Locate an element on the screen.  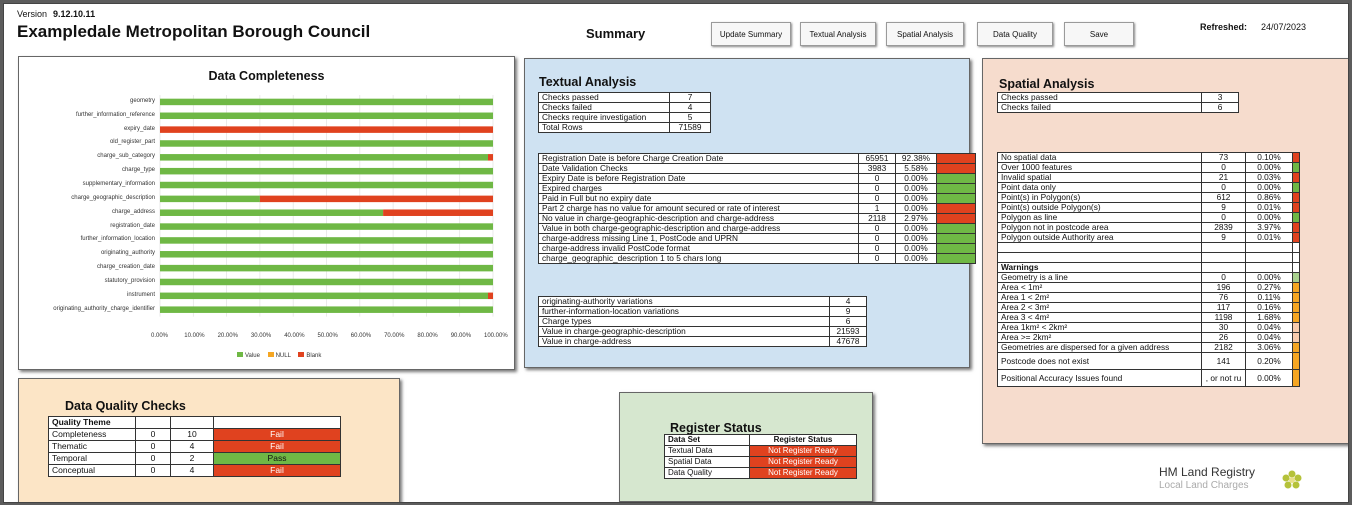
dq-theme: Completeness is located at coordinates (92, 434).